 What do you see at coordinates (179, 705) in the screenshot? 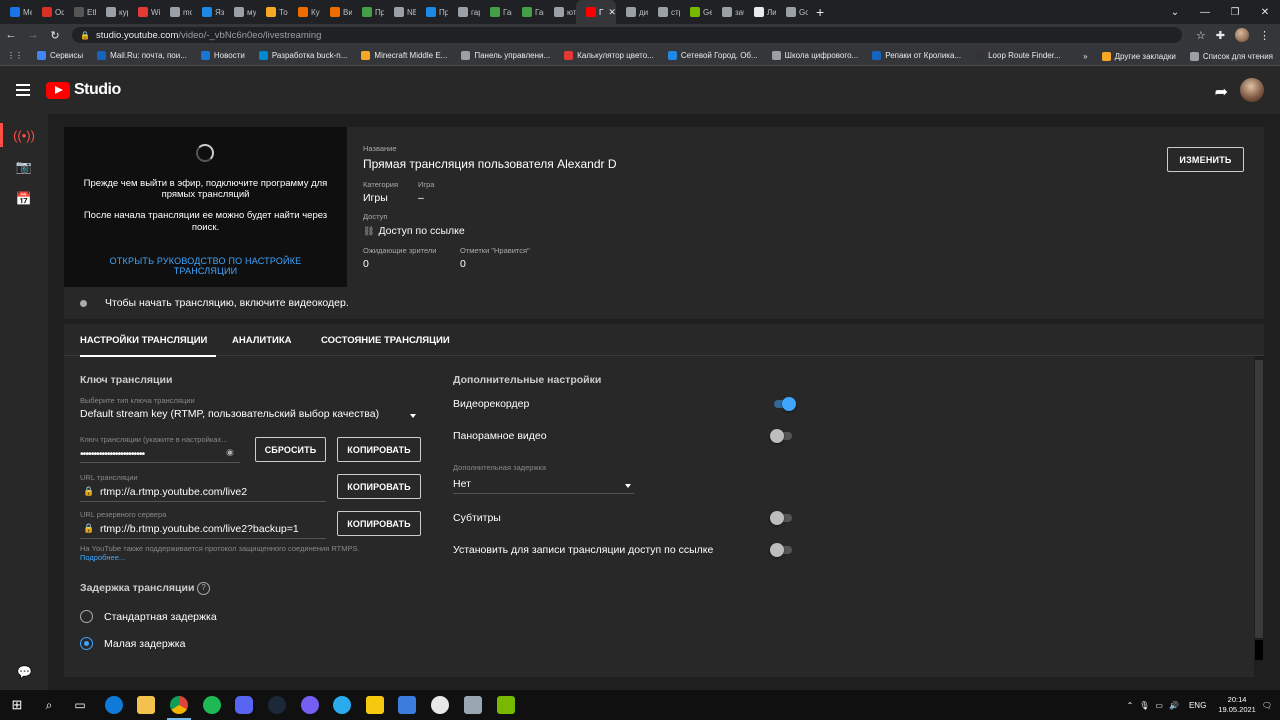
I see `chrome-icon` at bounding box center [179, 705].